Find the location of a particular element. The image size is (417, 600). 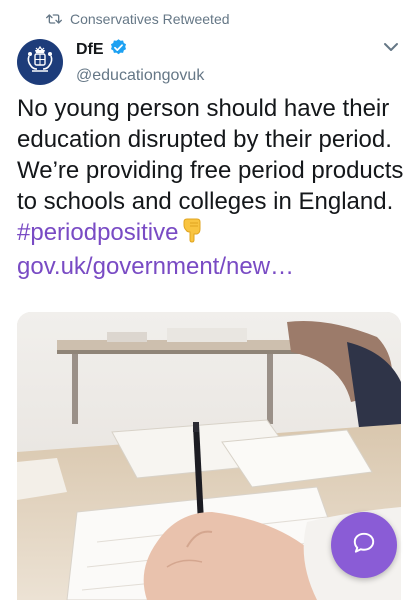

chevron-down-icon is located at coordinates (391, 48).